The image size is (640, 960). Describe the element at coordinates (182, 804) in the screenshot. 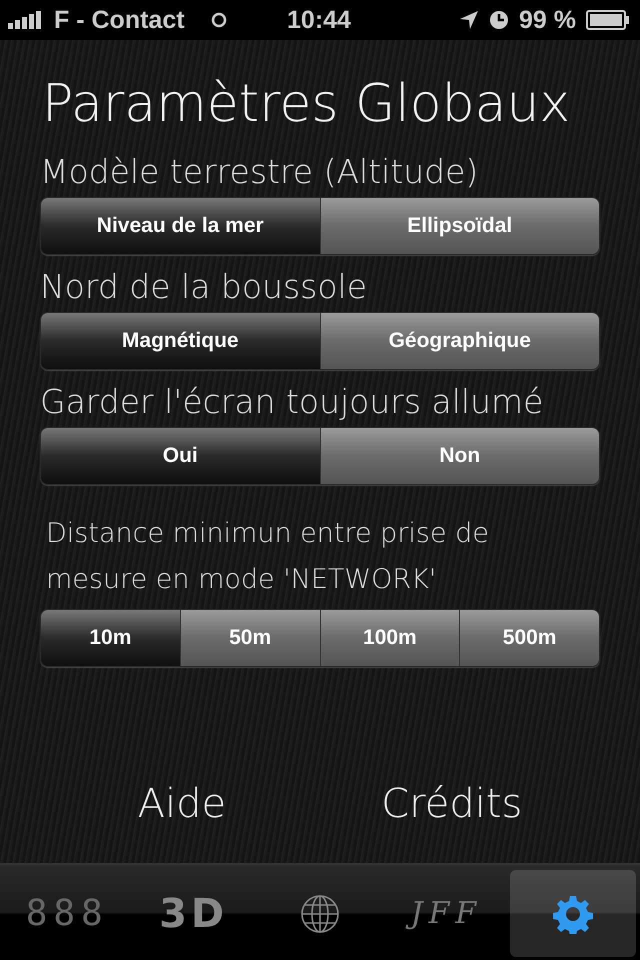

I see `text-link: Aide` at that location.